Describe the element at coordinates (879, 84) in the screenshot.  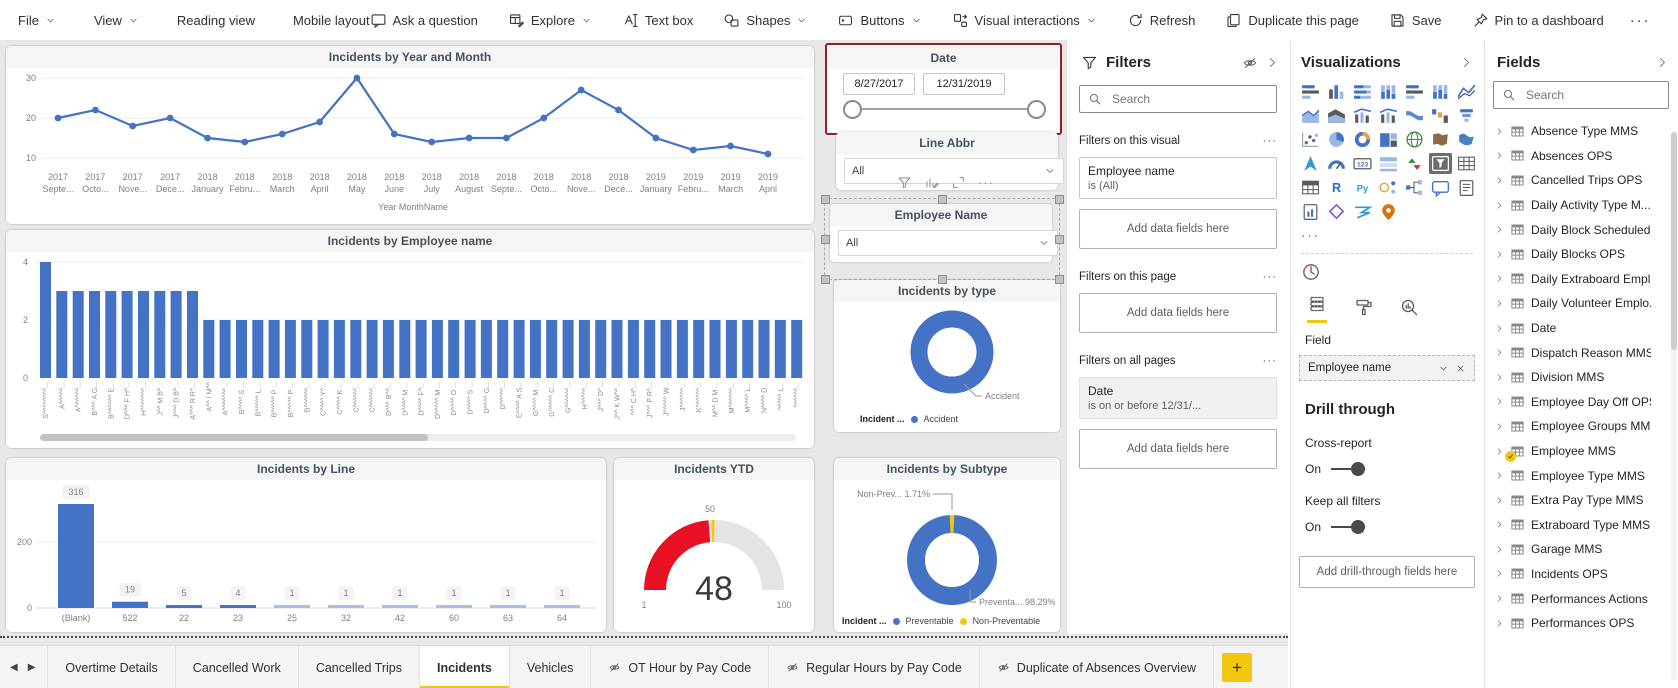
I see `date-start-input` at that location.